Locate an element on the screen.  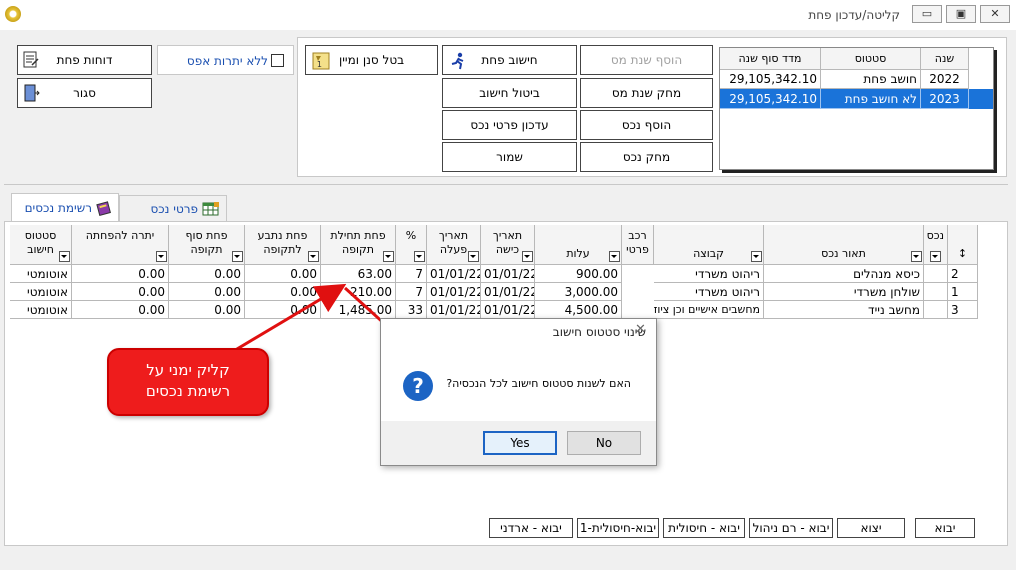
dialog-message: האם לשנות סטטוס חישוב לכל הנכסיה? is located at coordinates (538, 383).